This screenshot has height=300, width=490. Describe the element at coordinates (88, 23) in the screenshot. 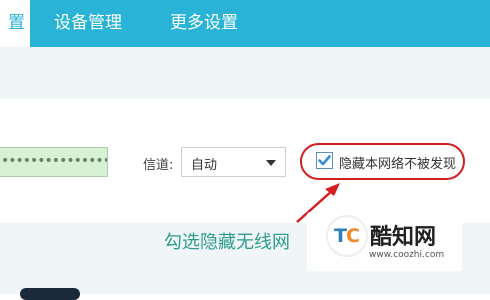

I see `tab-device-management: 设备管理` at that location.